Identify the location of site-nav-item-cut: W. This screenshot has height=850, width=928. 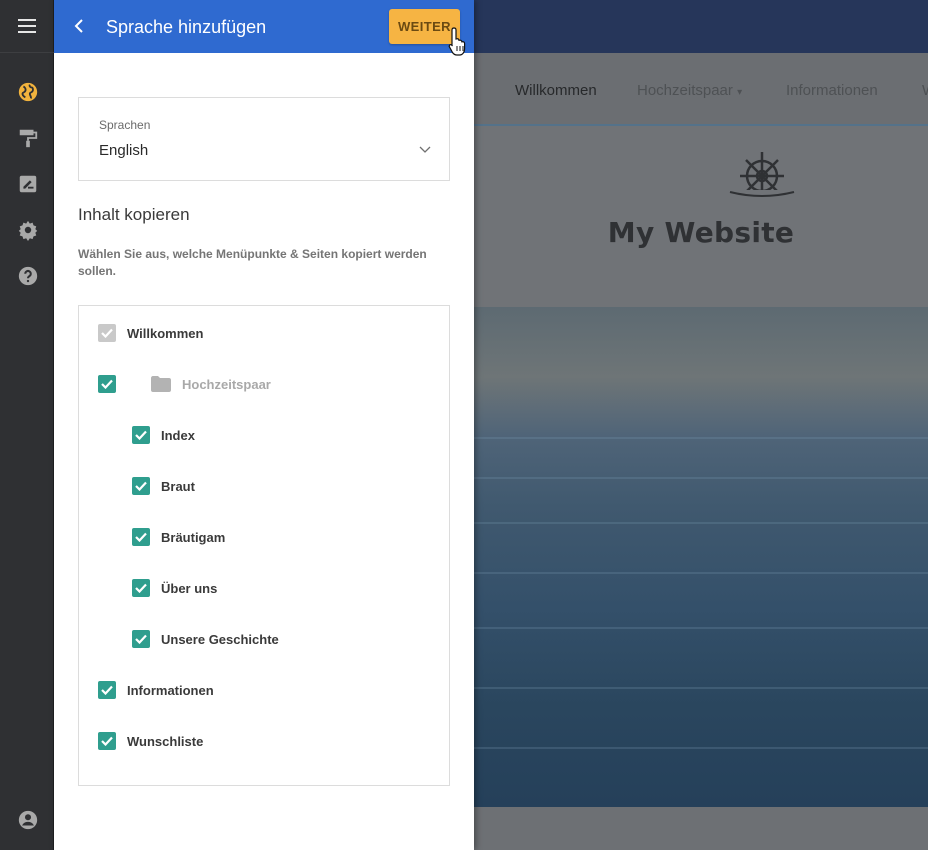
(925, 90).